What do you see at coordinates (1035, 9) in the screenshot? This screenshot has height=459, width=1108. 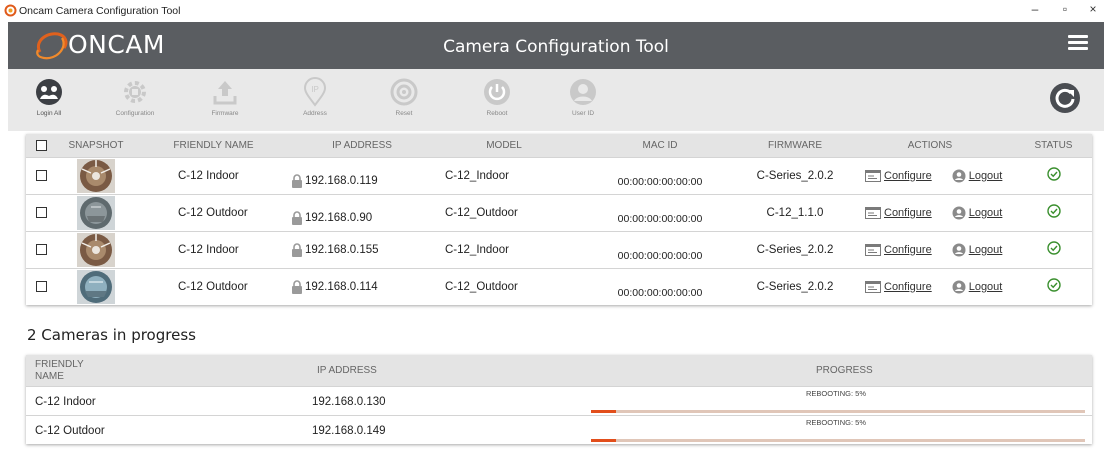 I see `minimize-button: –` at bounding box center [1035, 9].